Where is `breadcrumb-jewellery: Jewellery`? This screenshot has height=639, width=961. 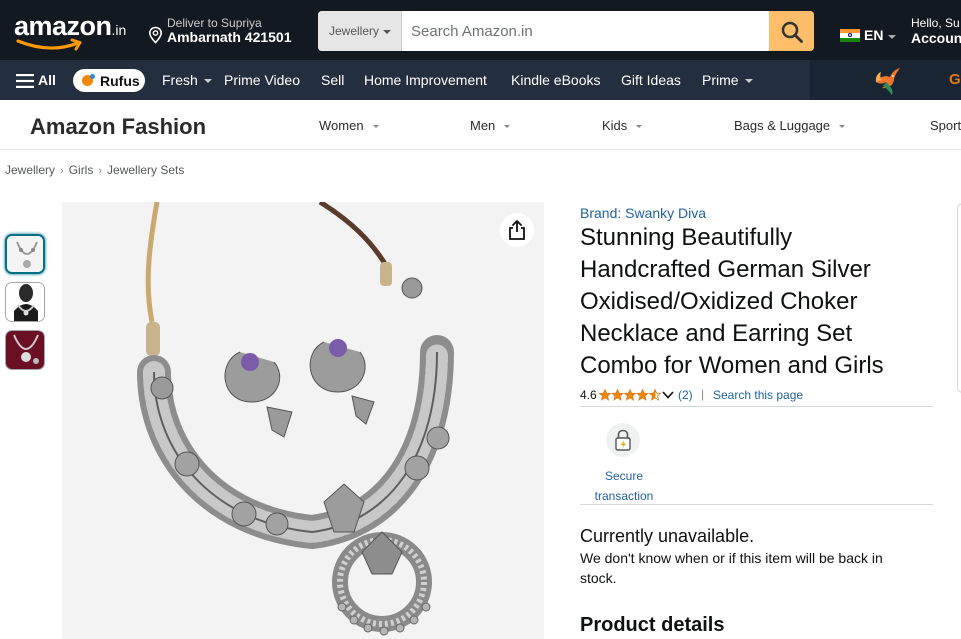 breadcrumb-jewellery: Jewellery is located at coordinates (30, 170).